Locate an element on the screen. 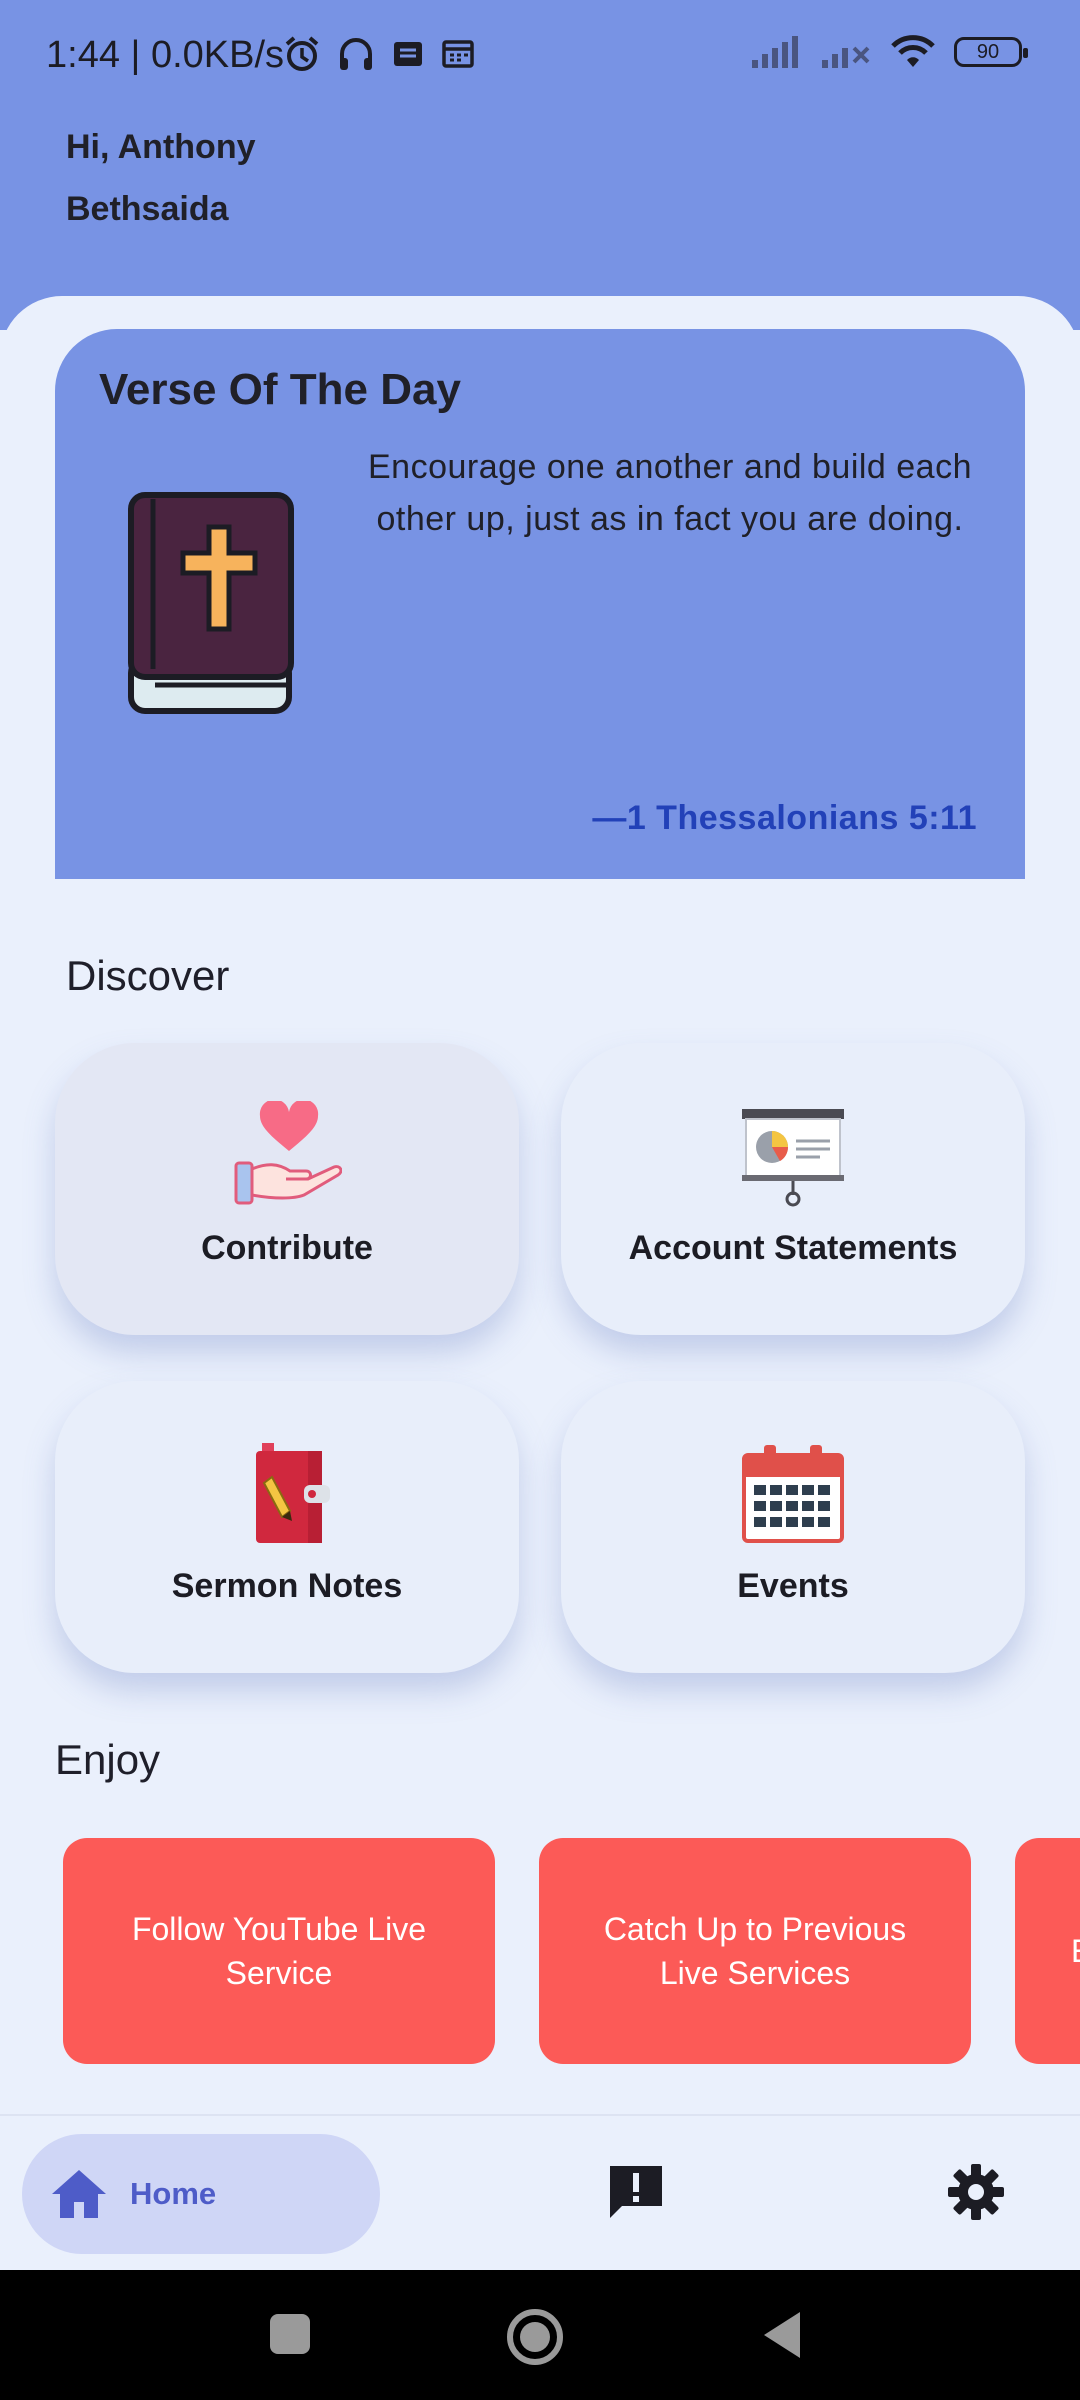  headphones-icon is located at coordinates (356, 54).